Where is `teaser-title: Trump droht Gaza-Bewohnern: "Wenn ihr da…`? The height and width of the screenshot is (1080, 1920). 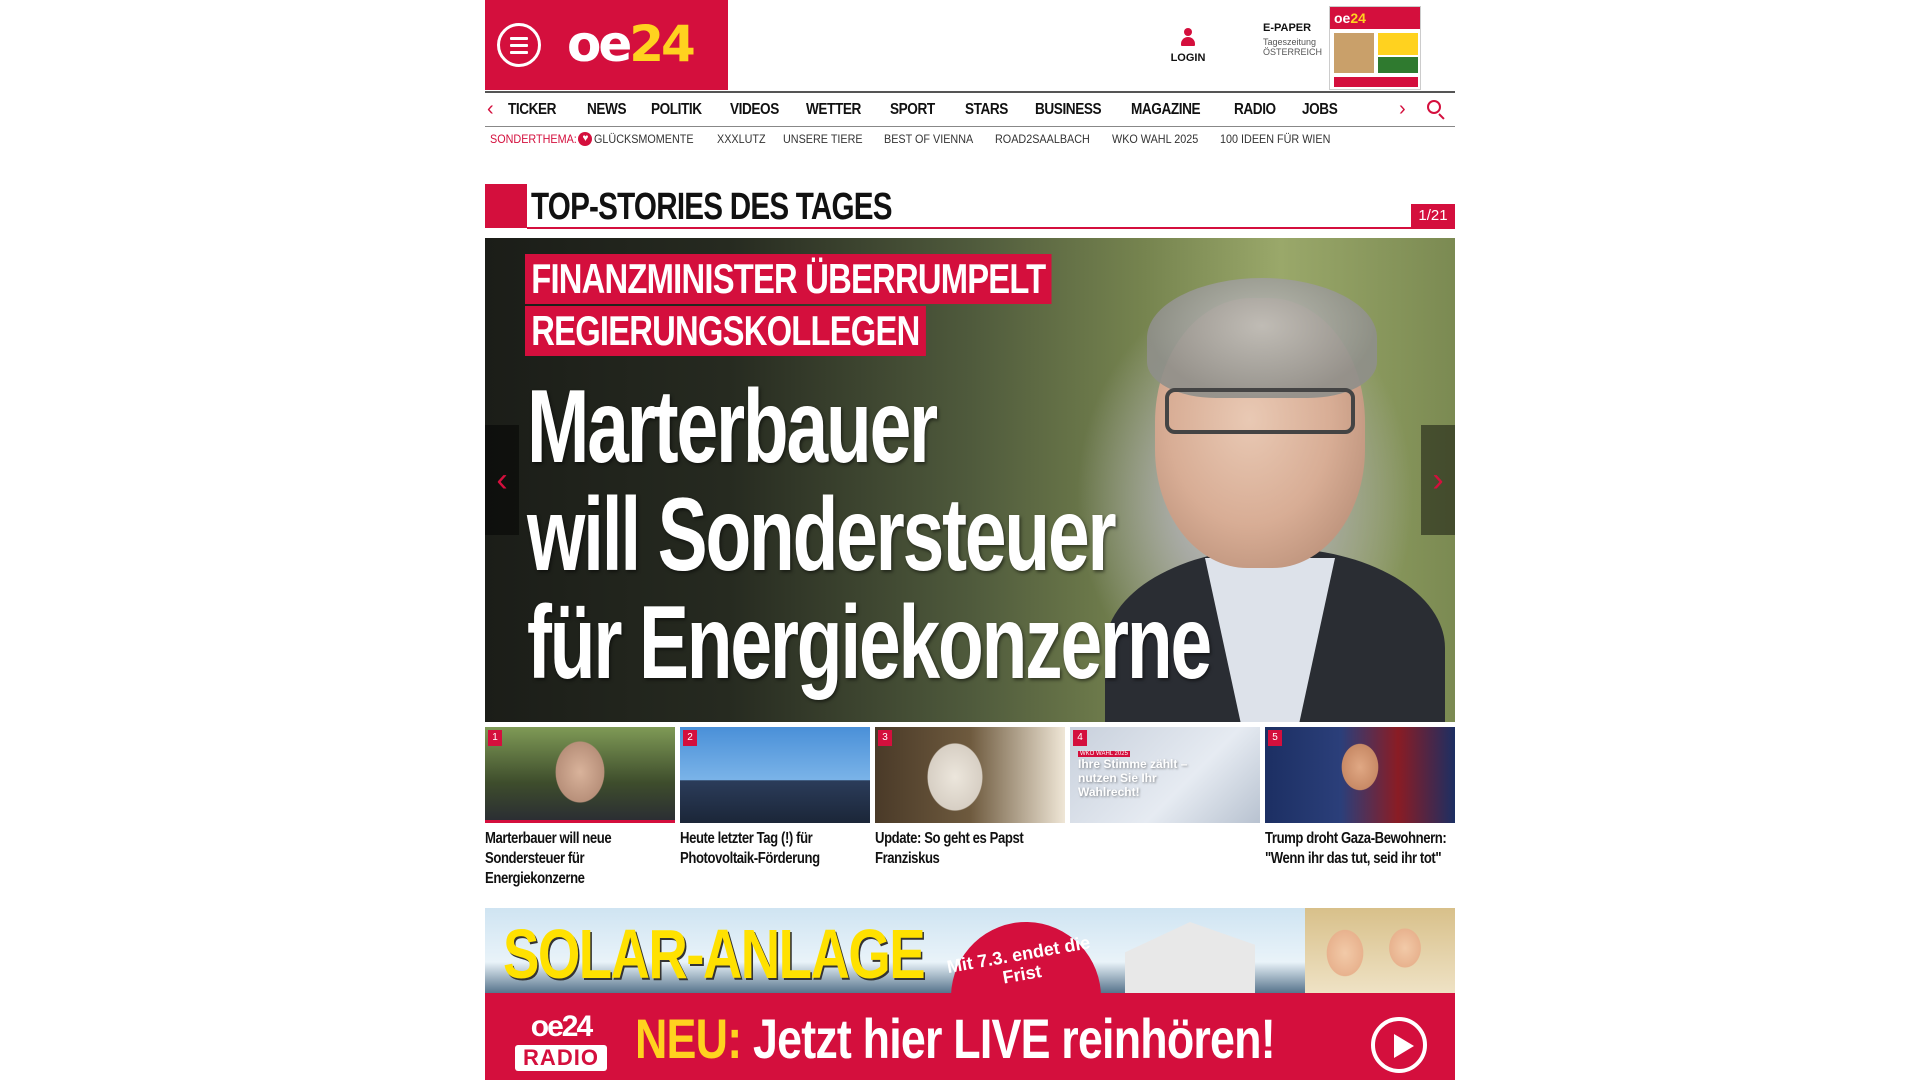
teaser-title: Trump droht Gaza-Bewohnern: "Wenn ihr da… is located at coordinates (1360, 849).